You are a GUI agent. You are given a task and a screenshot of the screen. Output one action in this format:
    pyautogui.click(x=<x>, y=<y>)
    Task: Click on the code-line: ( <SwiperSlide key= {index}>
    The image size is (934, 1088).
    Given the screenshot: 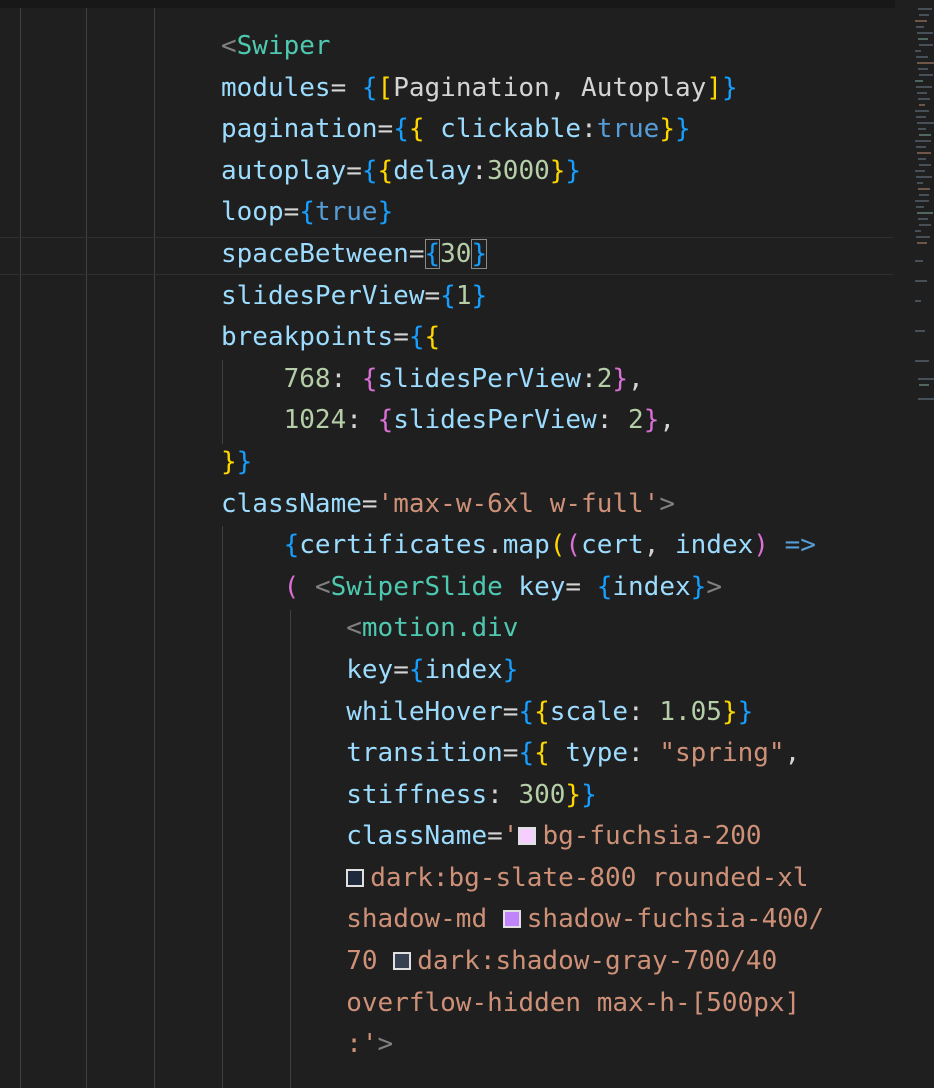 What is the action you would take?
    pyautogui.click(x=447, y=588)
    